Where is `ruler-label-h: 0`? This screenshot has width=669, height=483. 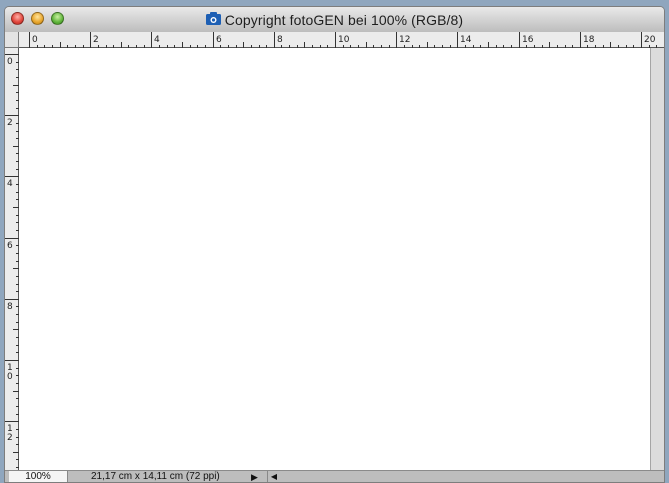 ruler-label-h: 0 is located at coordinates (35, 40).